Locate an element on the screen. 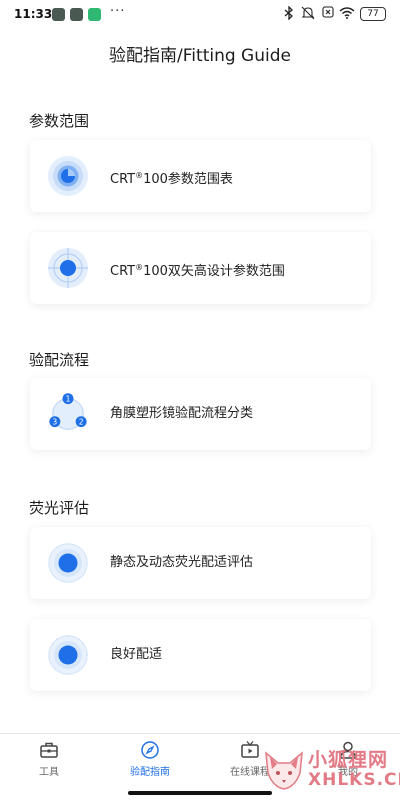  battery-icon: 77 is located at coordinates (373, 14).